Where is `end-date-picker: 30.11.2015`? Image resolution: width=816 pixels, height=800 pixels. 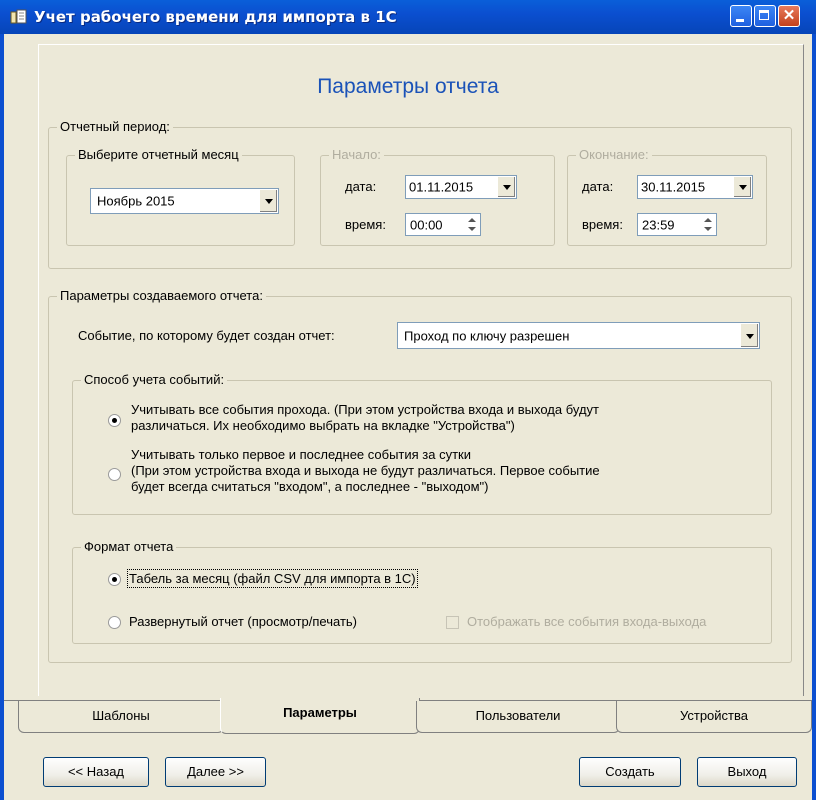 end-date-picker: 30.11.2015 is located at coordinates (695, 187).